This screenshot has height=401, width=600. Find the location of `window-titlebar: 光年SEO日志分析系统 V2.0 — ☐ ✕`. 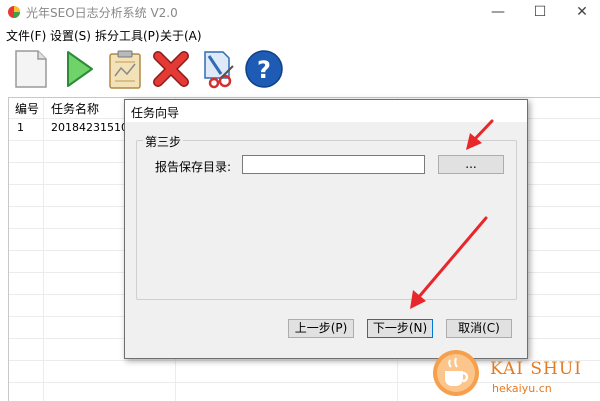

window-titlebar: 光年SEO日志分析系统 V2.0 — ☐ ✕ is located at coordinates (300, 12).